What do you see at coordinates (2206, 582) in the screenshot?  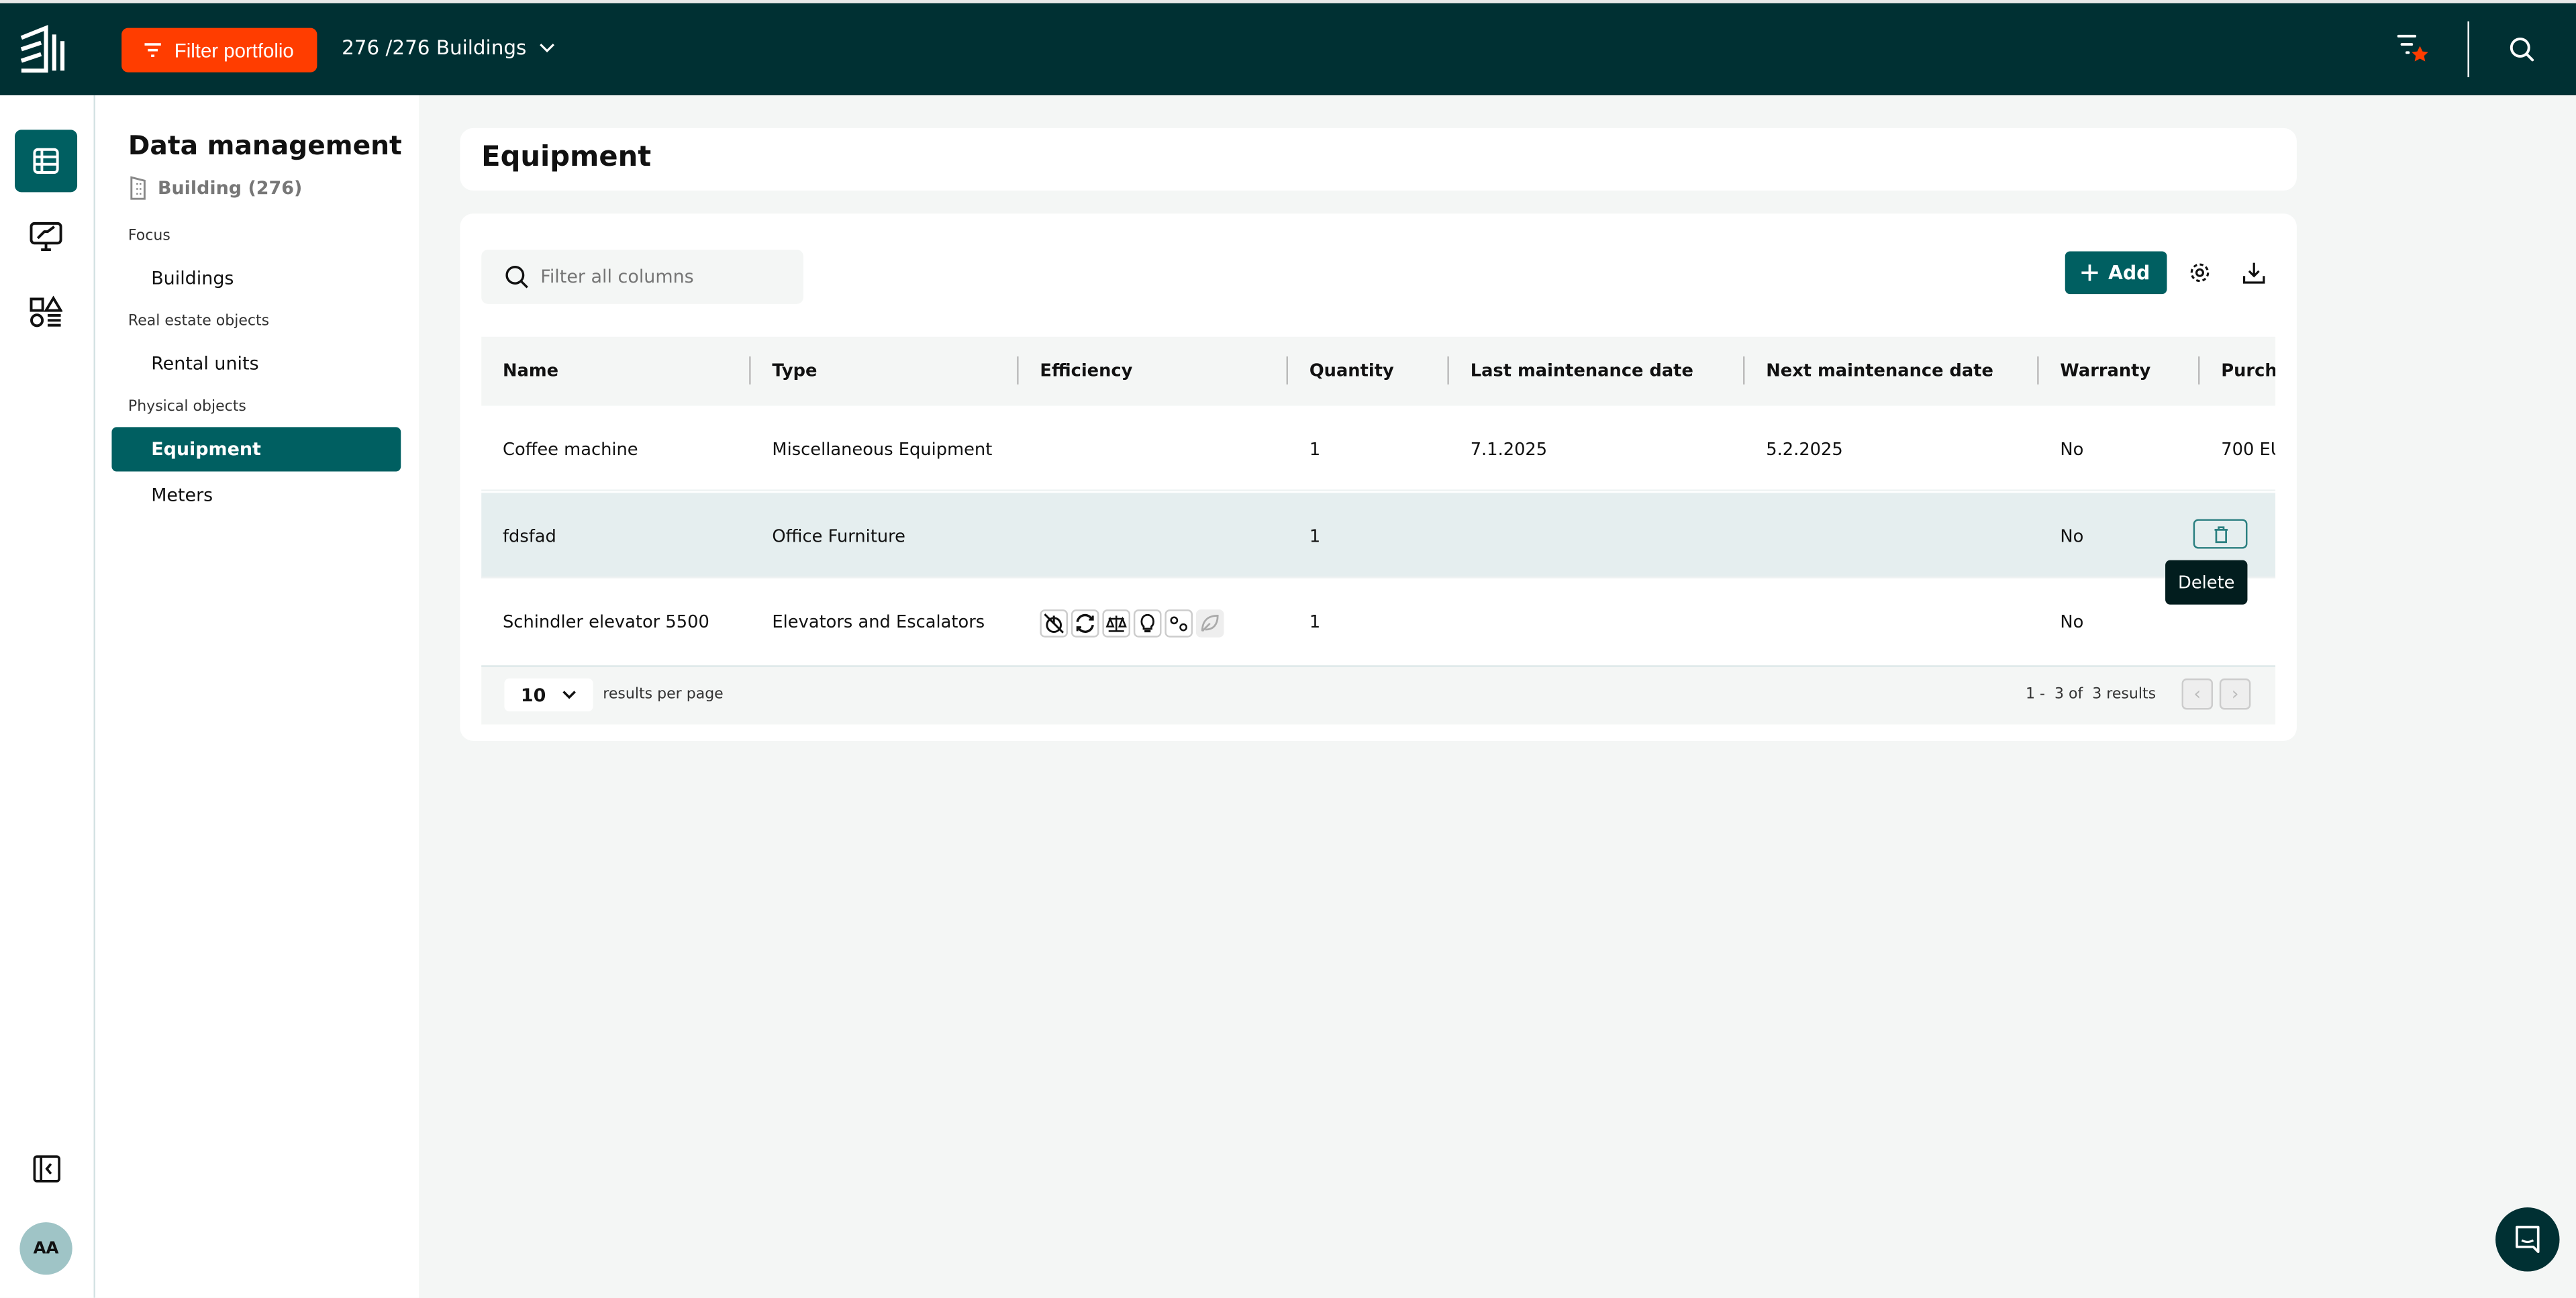 I see `delete-tooltip: Delete` at bounding box center [2206, 582].